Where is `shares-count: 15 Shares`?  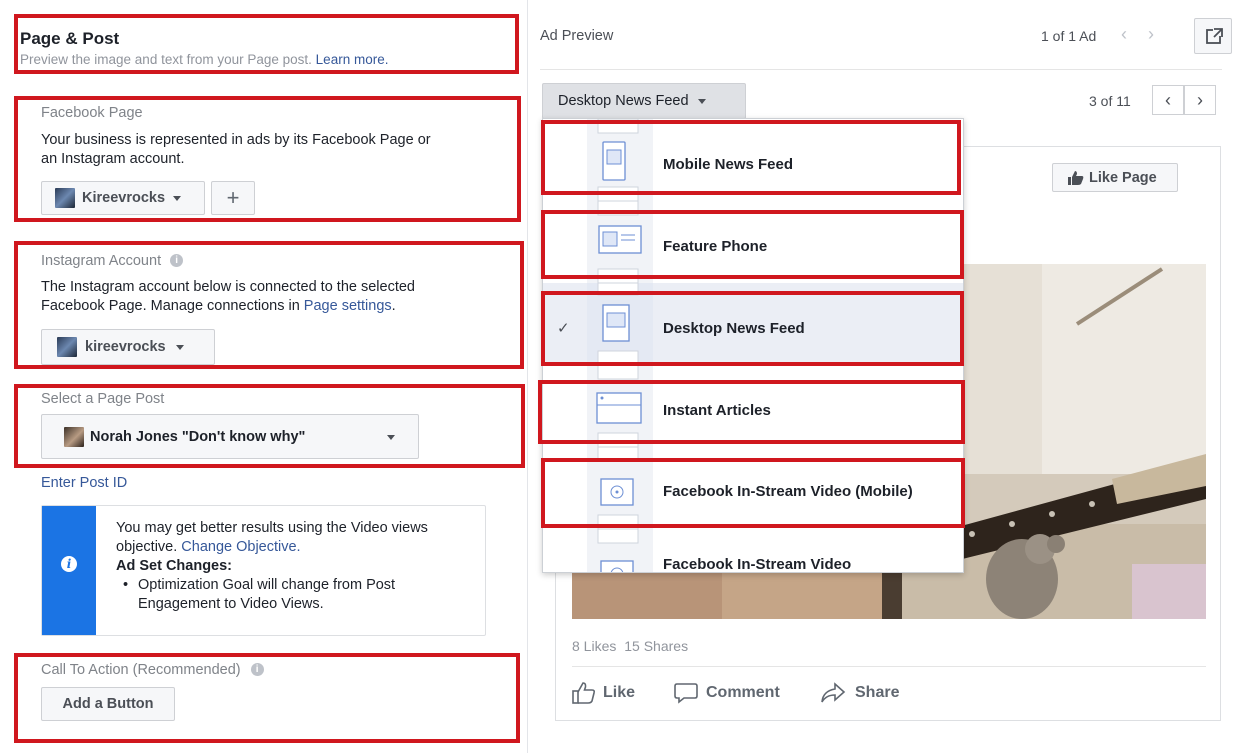 shares-count: 15 Shares is located at coordinates (656, 646).